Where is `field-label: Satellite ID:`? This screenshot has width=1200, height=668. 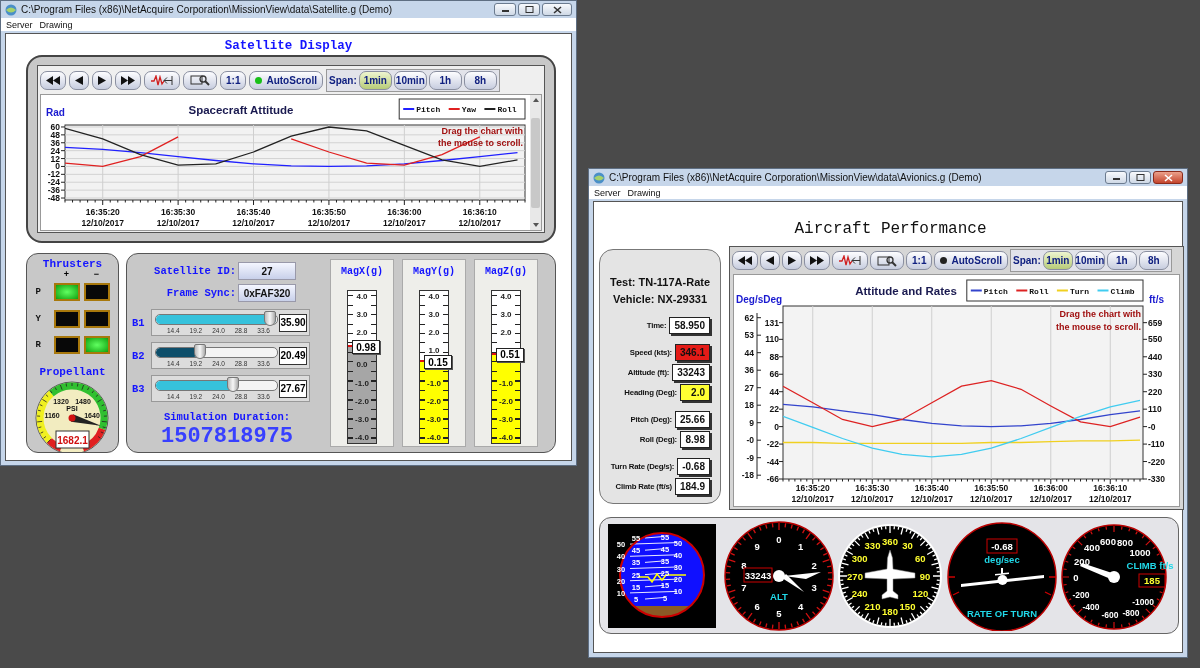 field-label: Satellite ID: is located at coordinates (194, 271).